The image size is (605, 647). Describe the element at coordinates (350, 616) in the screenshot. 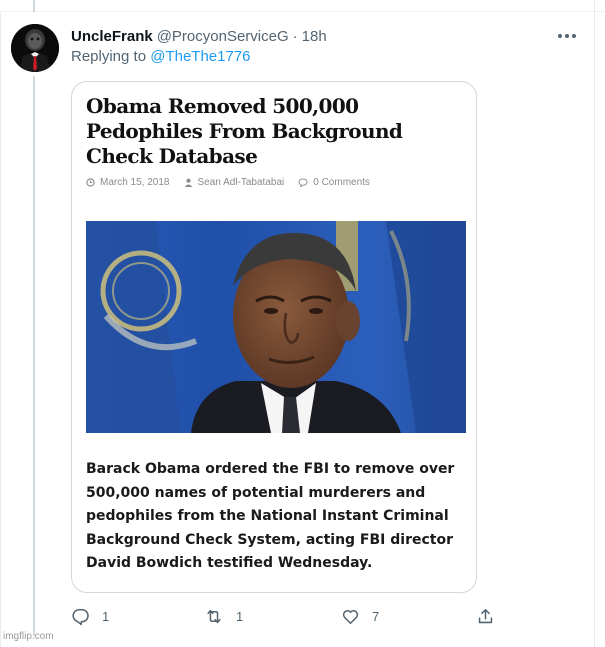

I see `like-icon` at that location.